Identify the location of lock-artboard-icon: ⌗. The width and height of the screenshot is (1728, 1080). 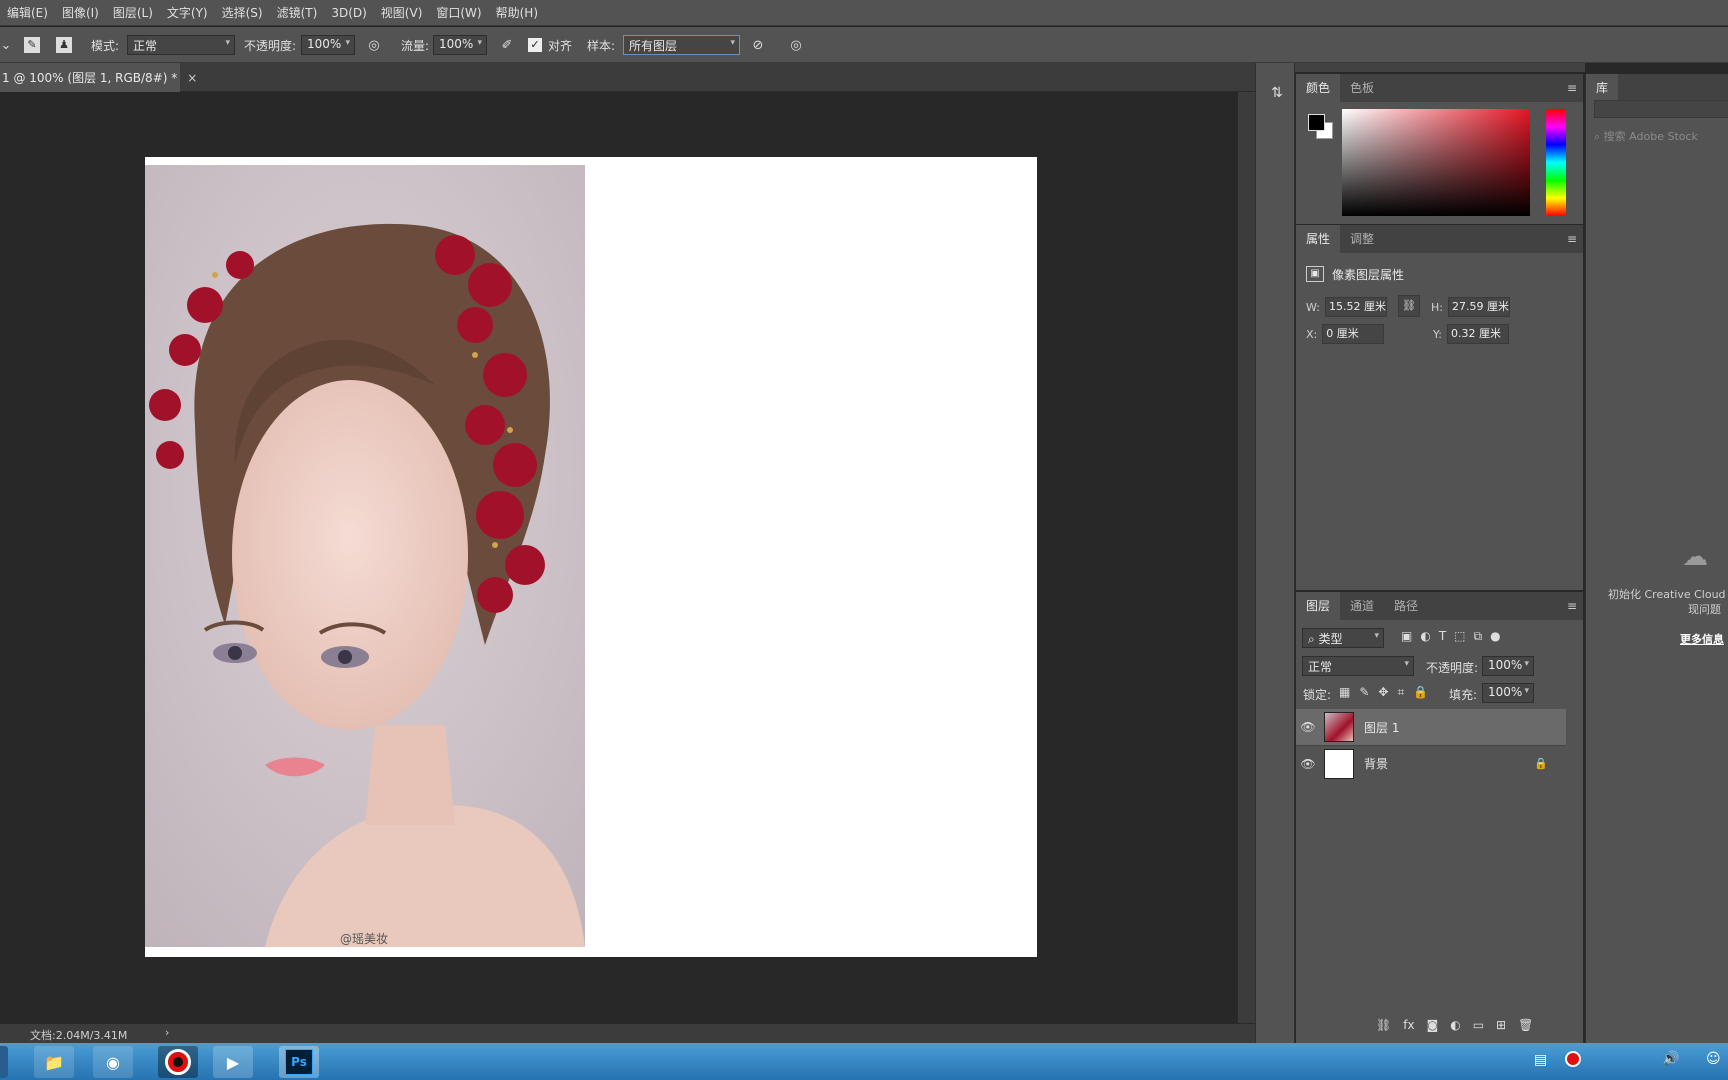
(1400, 692).